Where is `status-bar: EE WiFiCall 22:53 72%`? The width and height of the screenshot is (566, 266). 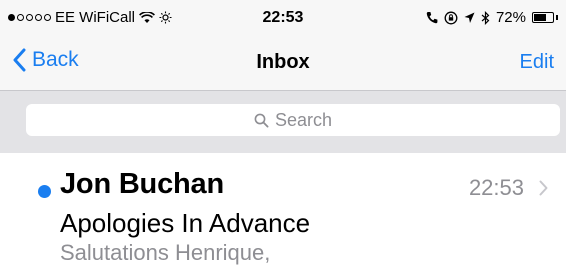 status-bar: EE WiFiCall 22:53 72% is located at coordinates (283, 18).